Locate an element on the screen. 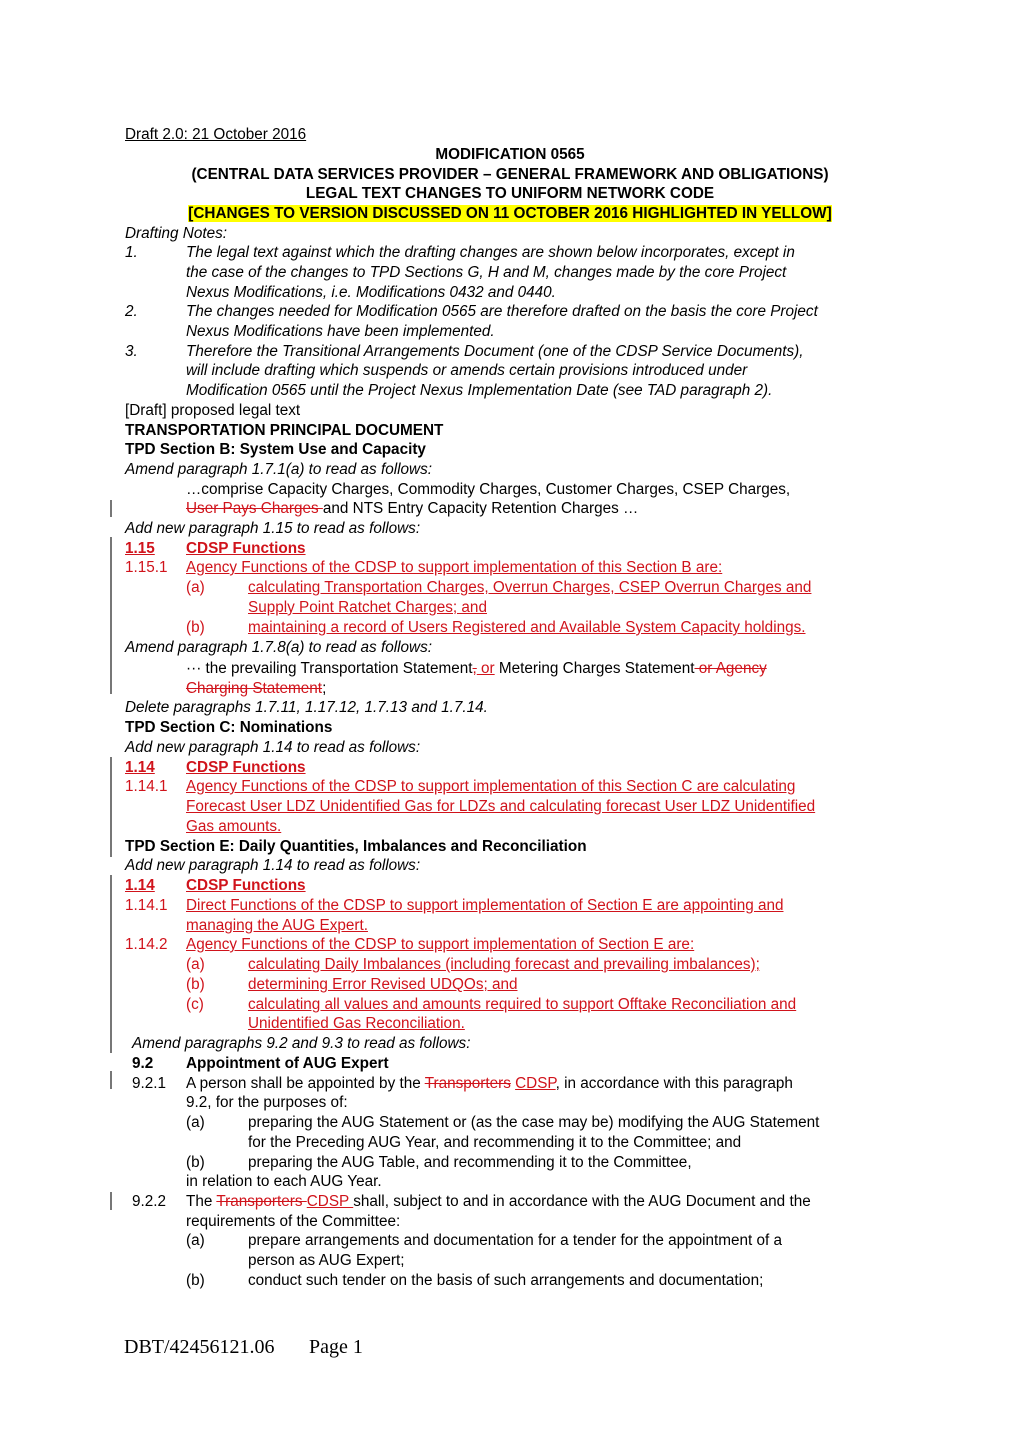 The height and width of the screenshot is (1443, 1020). paragraph-text-part: A person shall be appointed by the is located at coordinates (305, 1083).